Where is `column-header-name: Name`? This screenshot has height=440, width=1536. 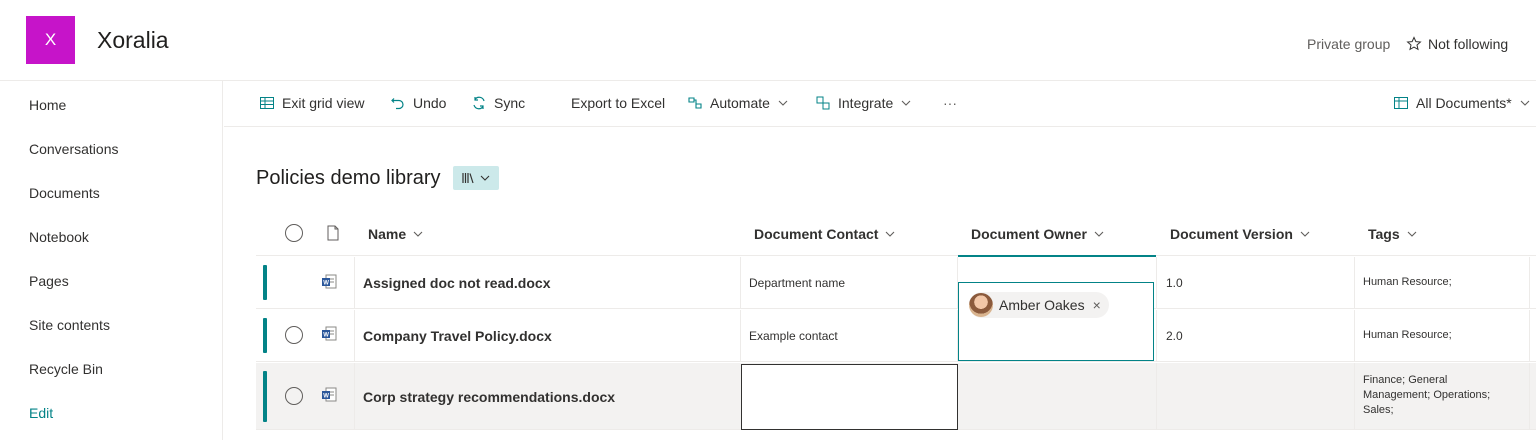 column-header-name: Name is located at coordinates (396, 234).